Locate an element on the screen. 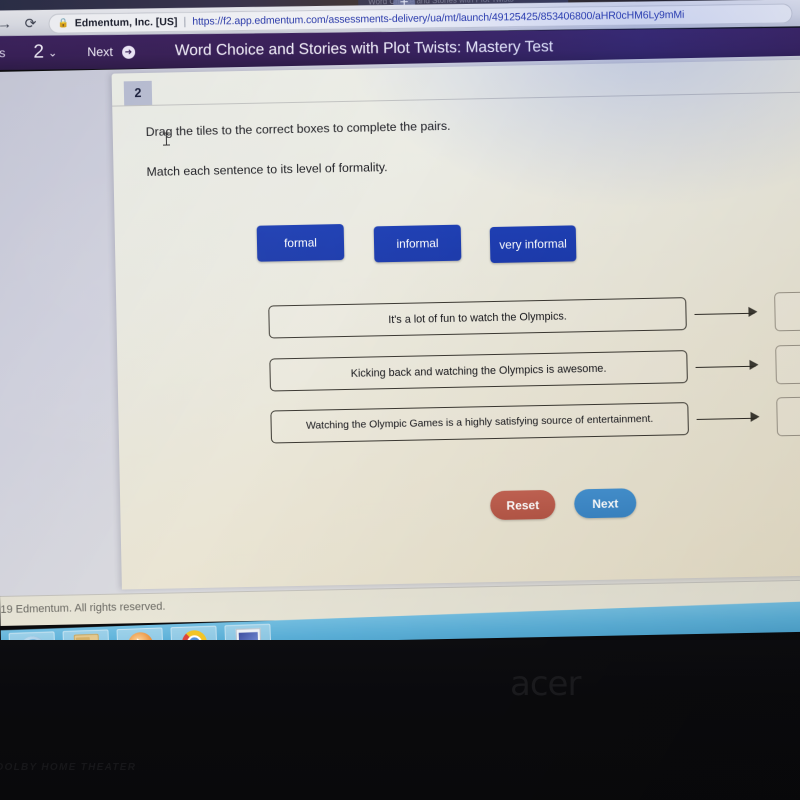  pair-row: It's a lot of fun to watch the Olympics. is located at coordinates (534, 316).